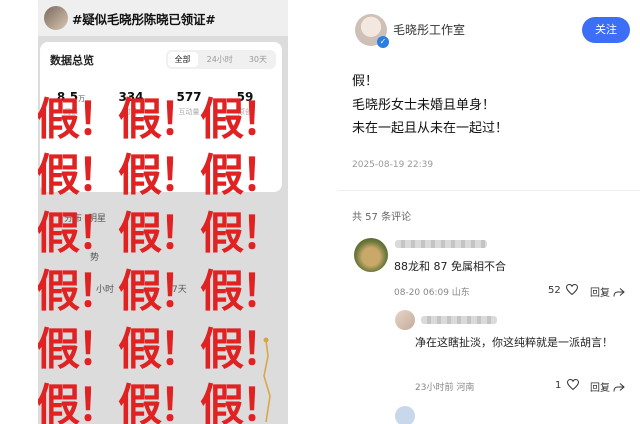 The image size is (640, 424). Describe the element at coordinates (514, 342) in the screenshot. I see `comment-text: 净在这瞎扯淡，你这纯粹就是一派胡言！` at that location.